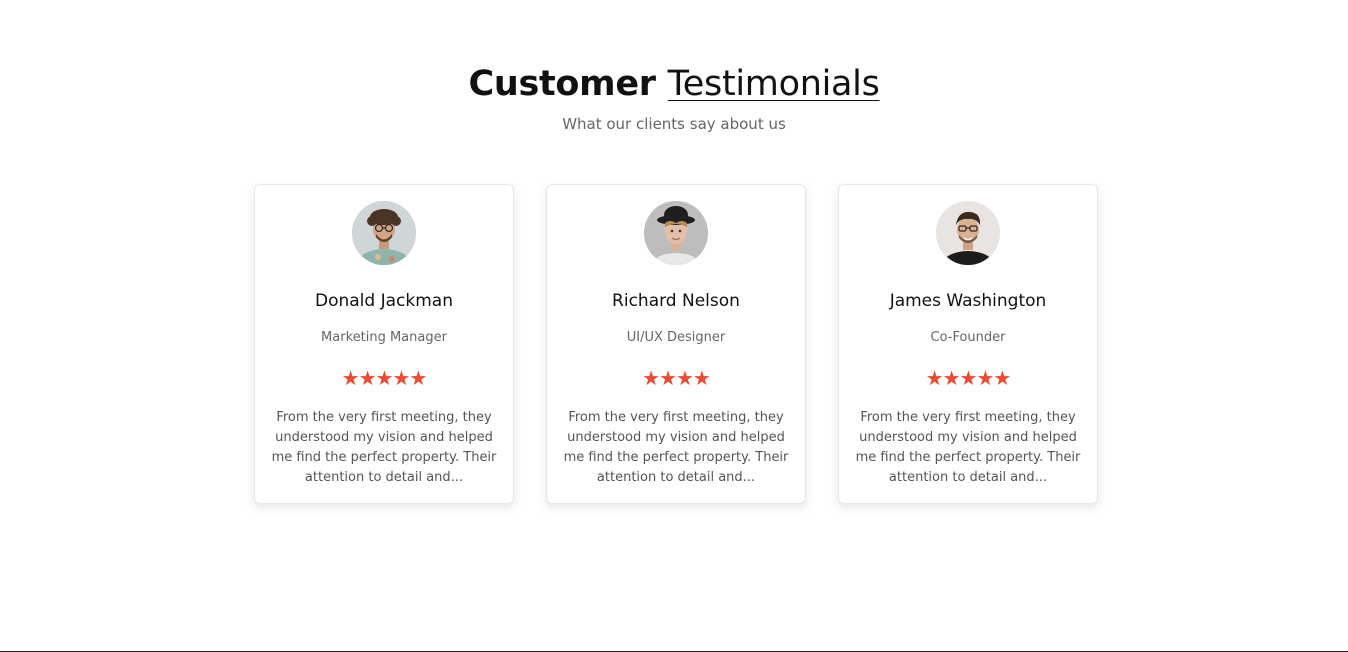 The height and width of the screenshot is (652, 1348). I want to click on section-title-light: Testimonials, so click(773, 84).